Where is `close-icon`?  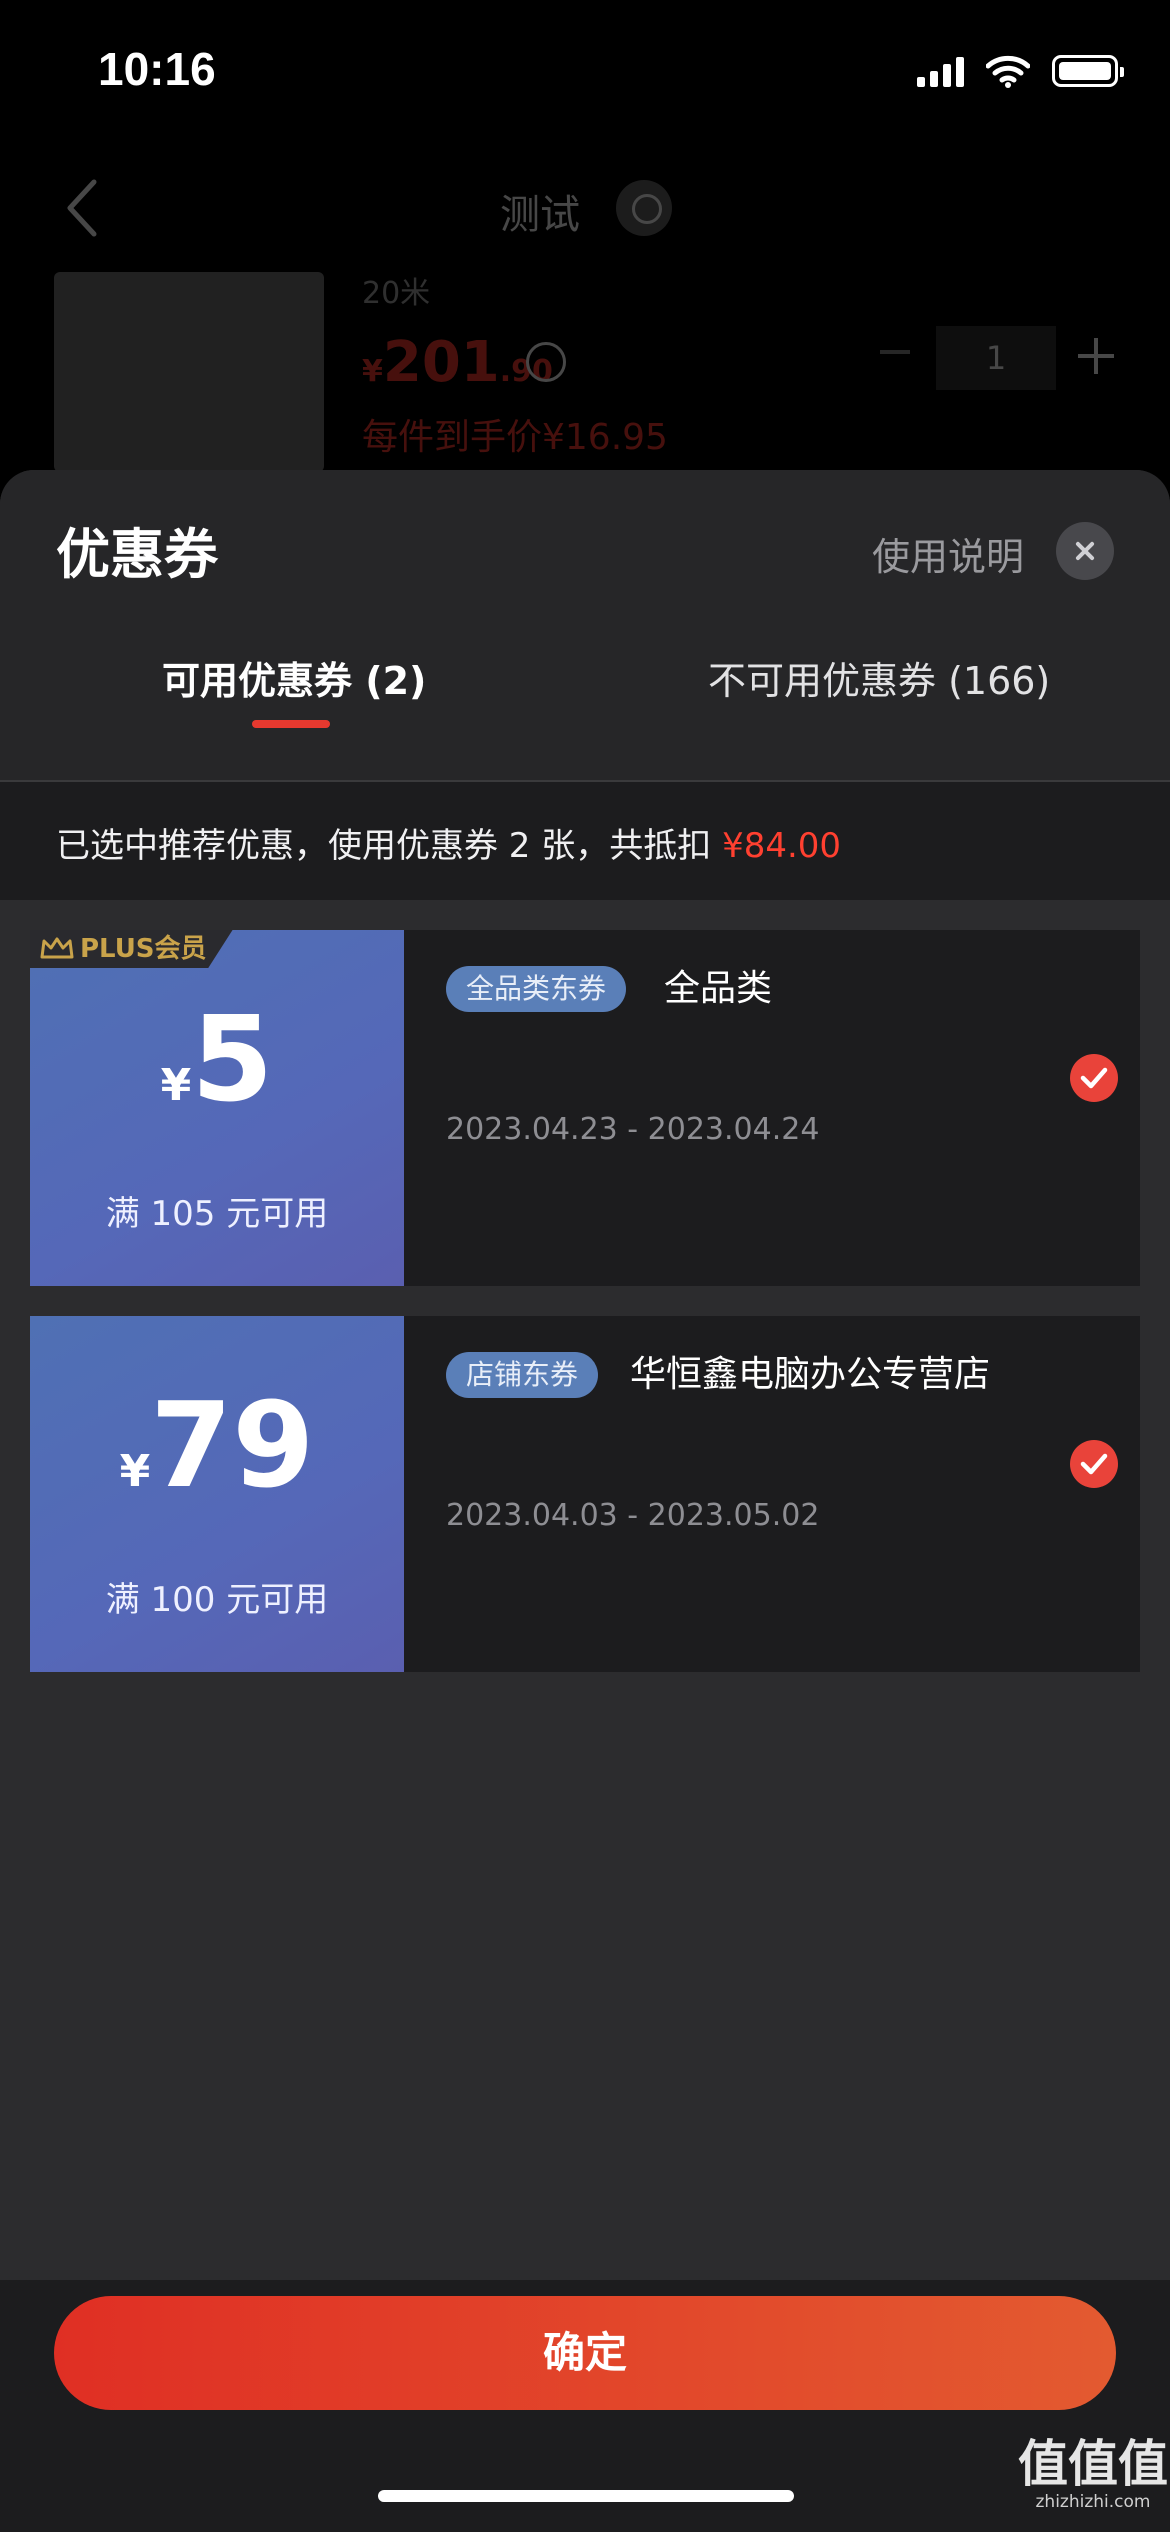
close-icon is located at coordinates (1085, 551).